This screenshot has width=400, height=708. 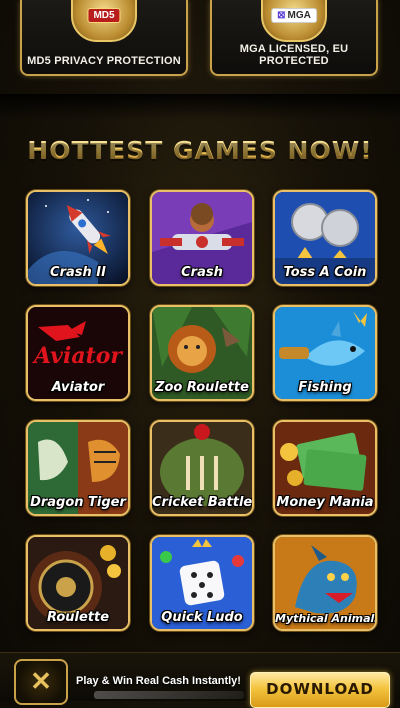 I want to click on game-tile-mythical-animals: Mythical Animals, so click(x=325, y=583).